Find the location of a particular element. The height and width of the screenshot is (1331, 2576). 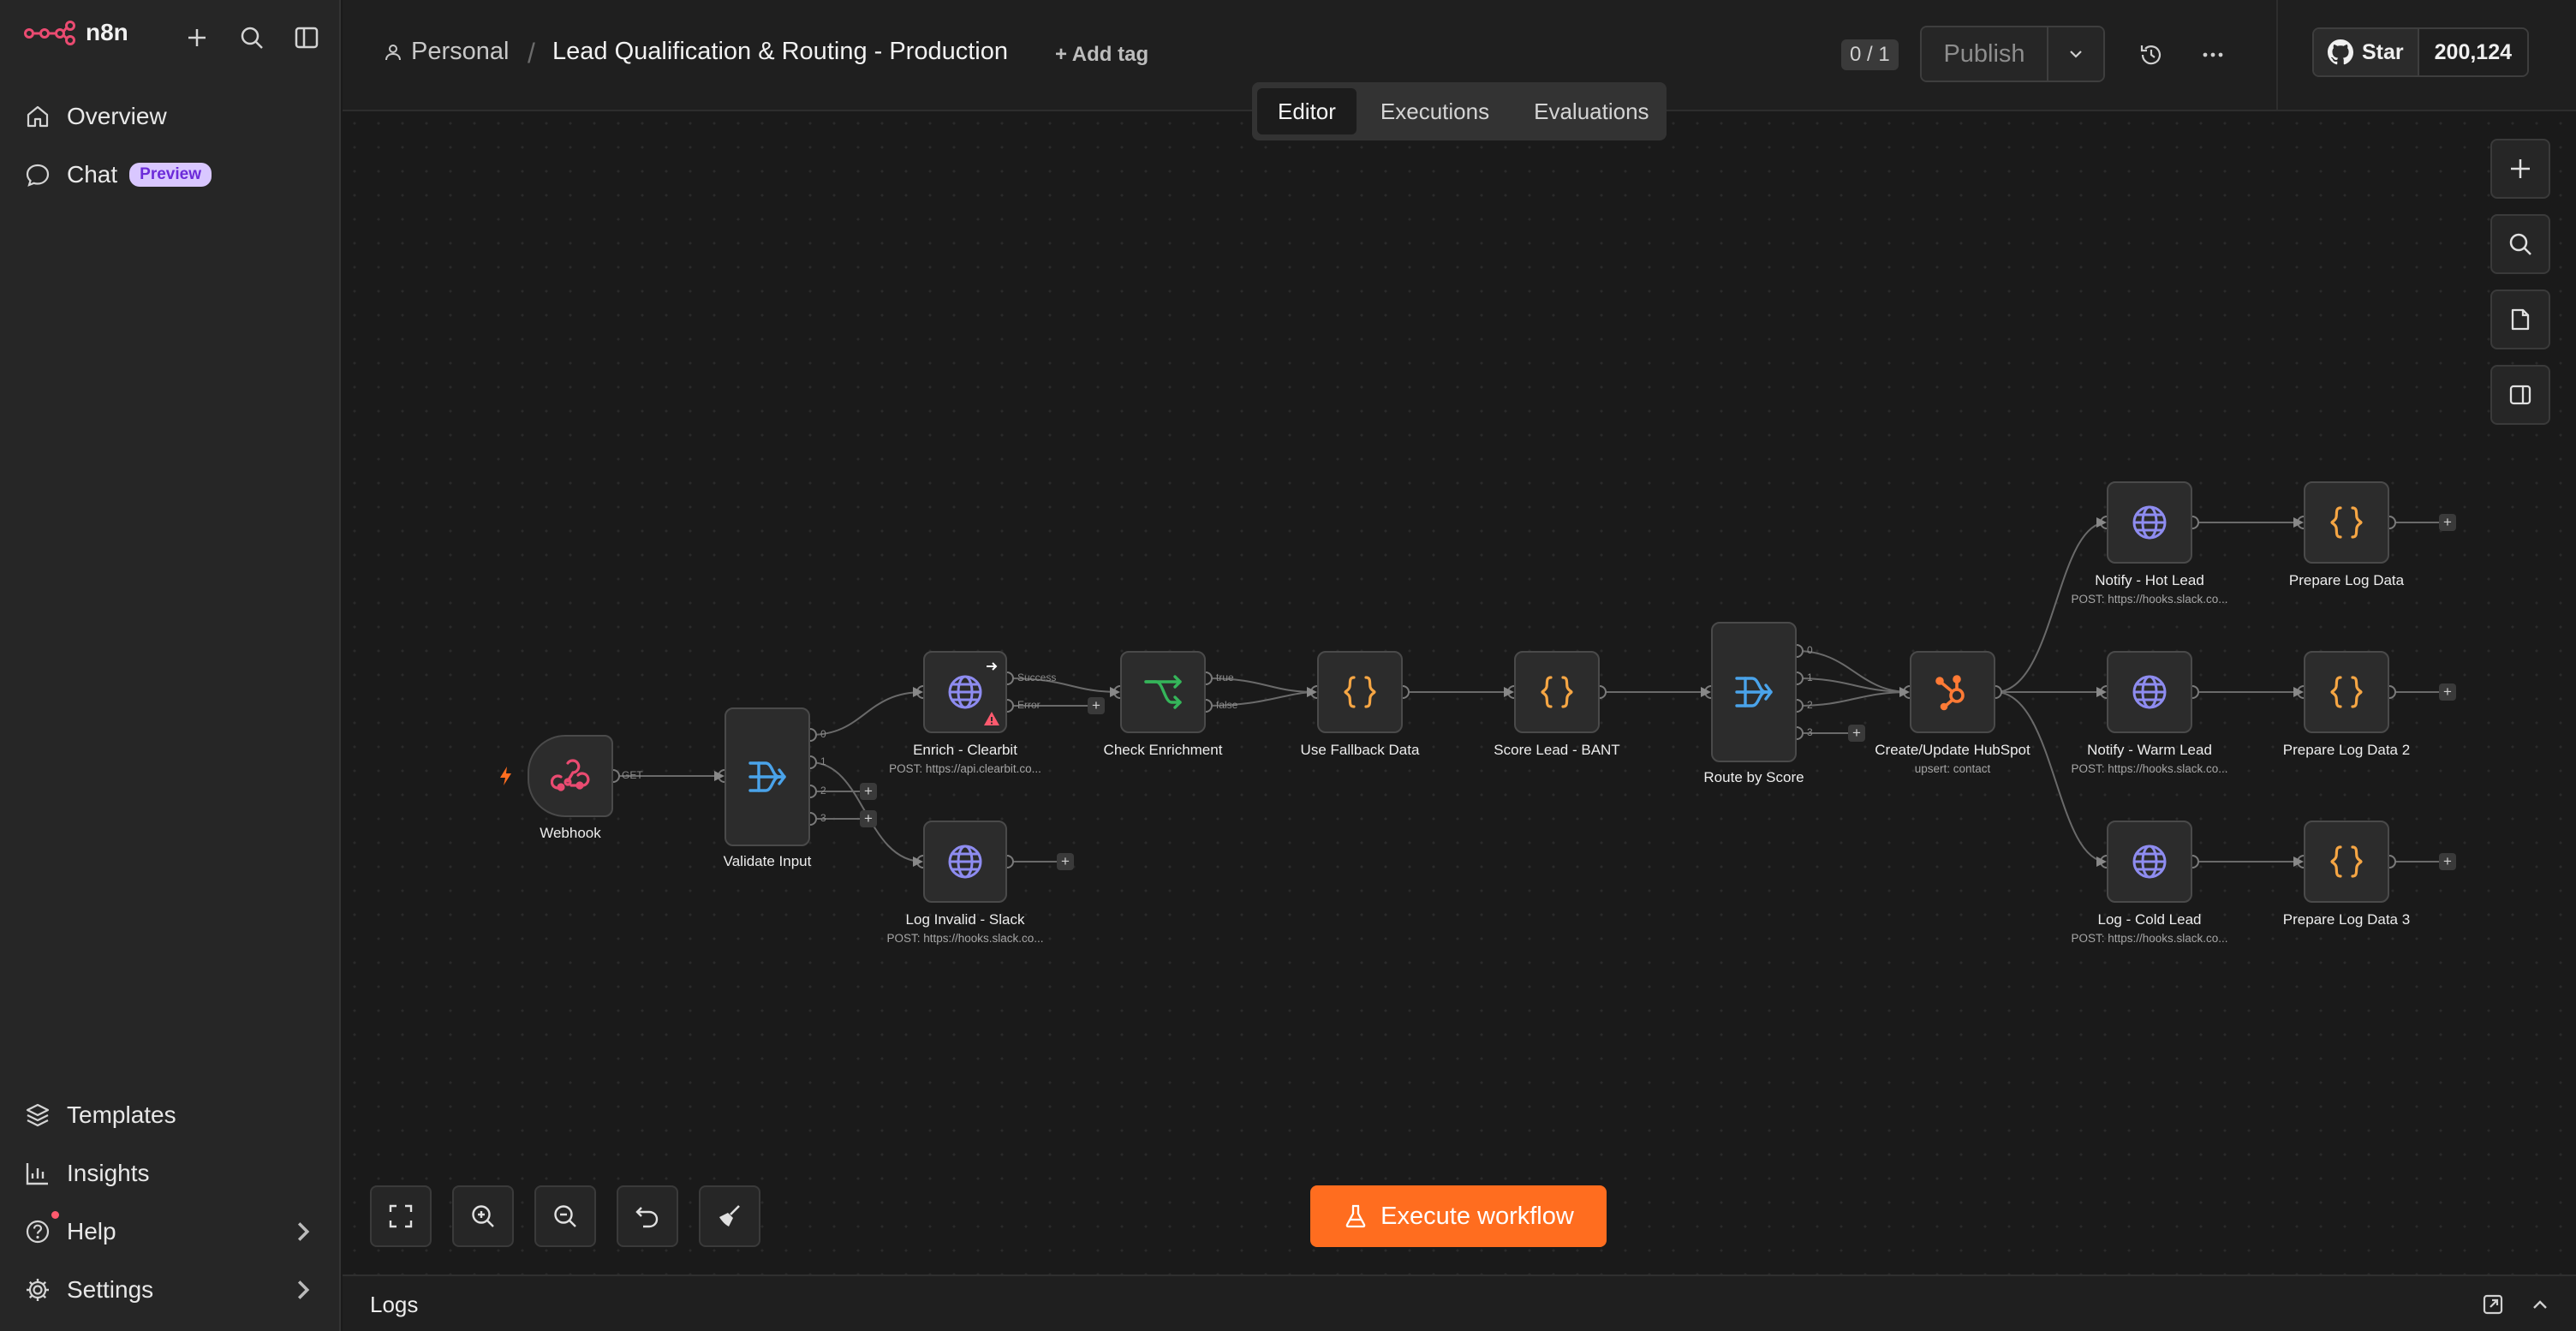

add-node-button is located at coordinates (2520, 169).